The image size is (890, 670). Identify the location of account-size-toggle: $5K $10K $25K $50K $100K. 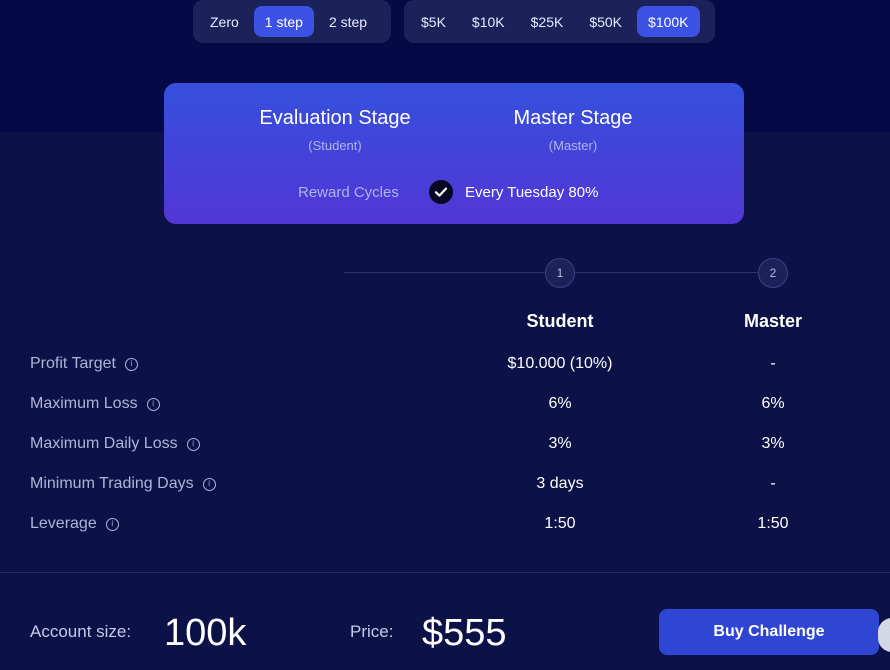
(559, 21).